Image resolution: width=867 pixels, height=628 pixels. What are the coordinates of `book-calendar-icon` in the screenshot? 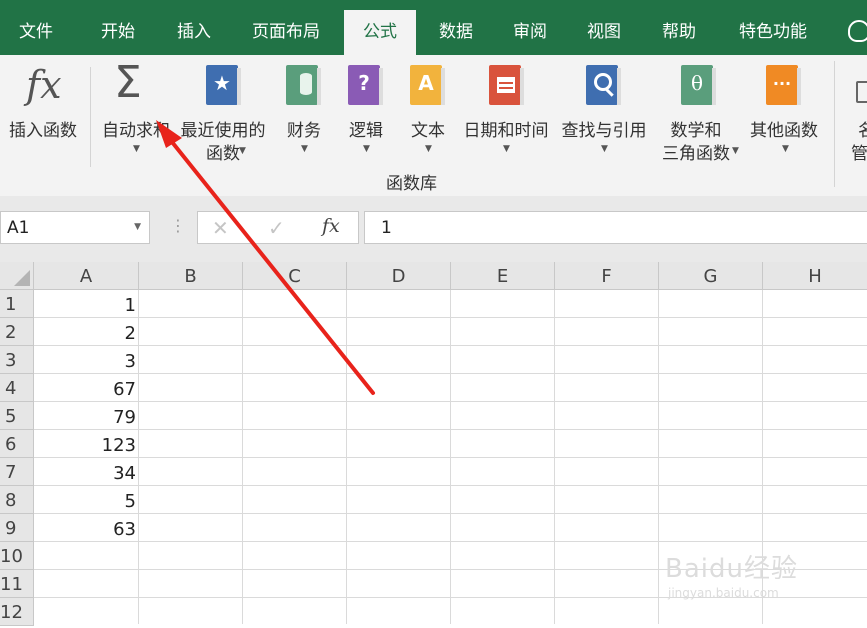 It's located at (506, 85).